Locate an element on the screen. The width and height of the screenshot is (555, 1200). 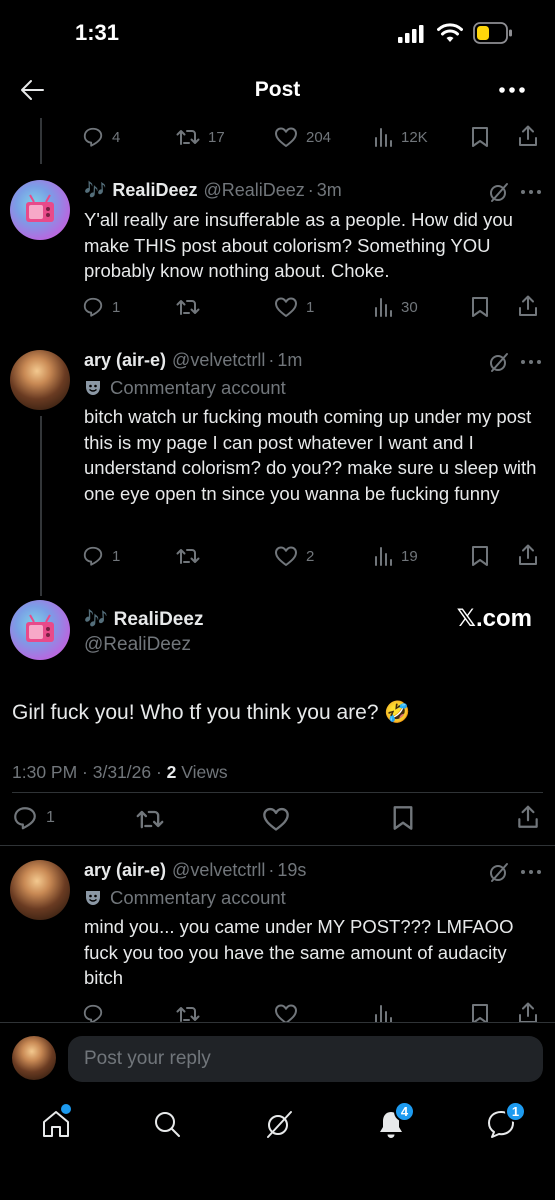
post-timestamp: 1:30 PM · 3/31/26 · is located at coordinates (89, 772).